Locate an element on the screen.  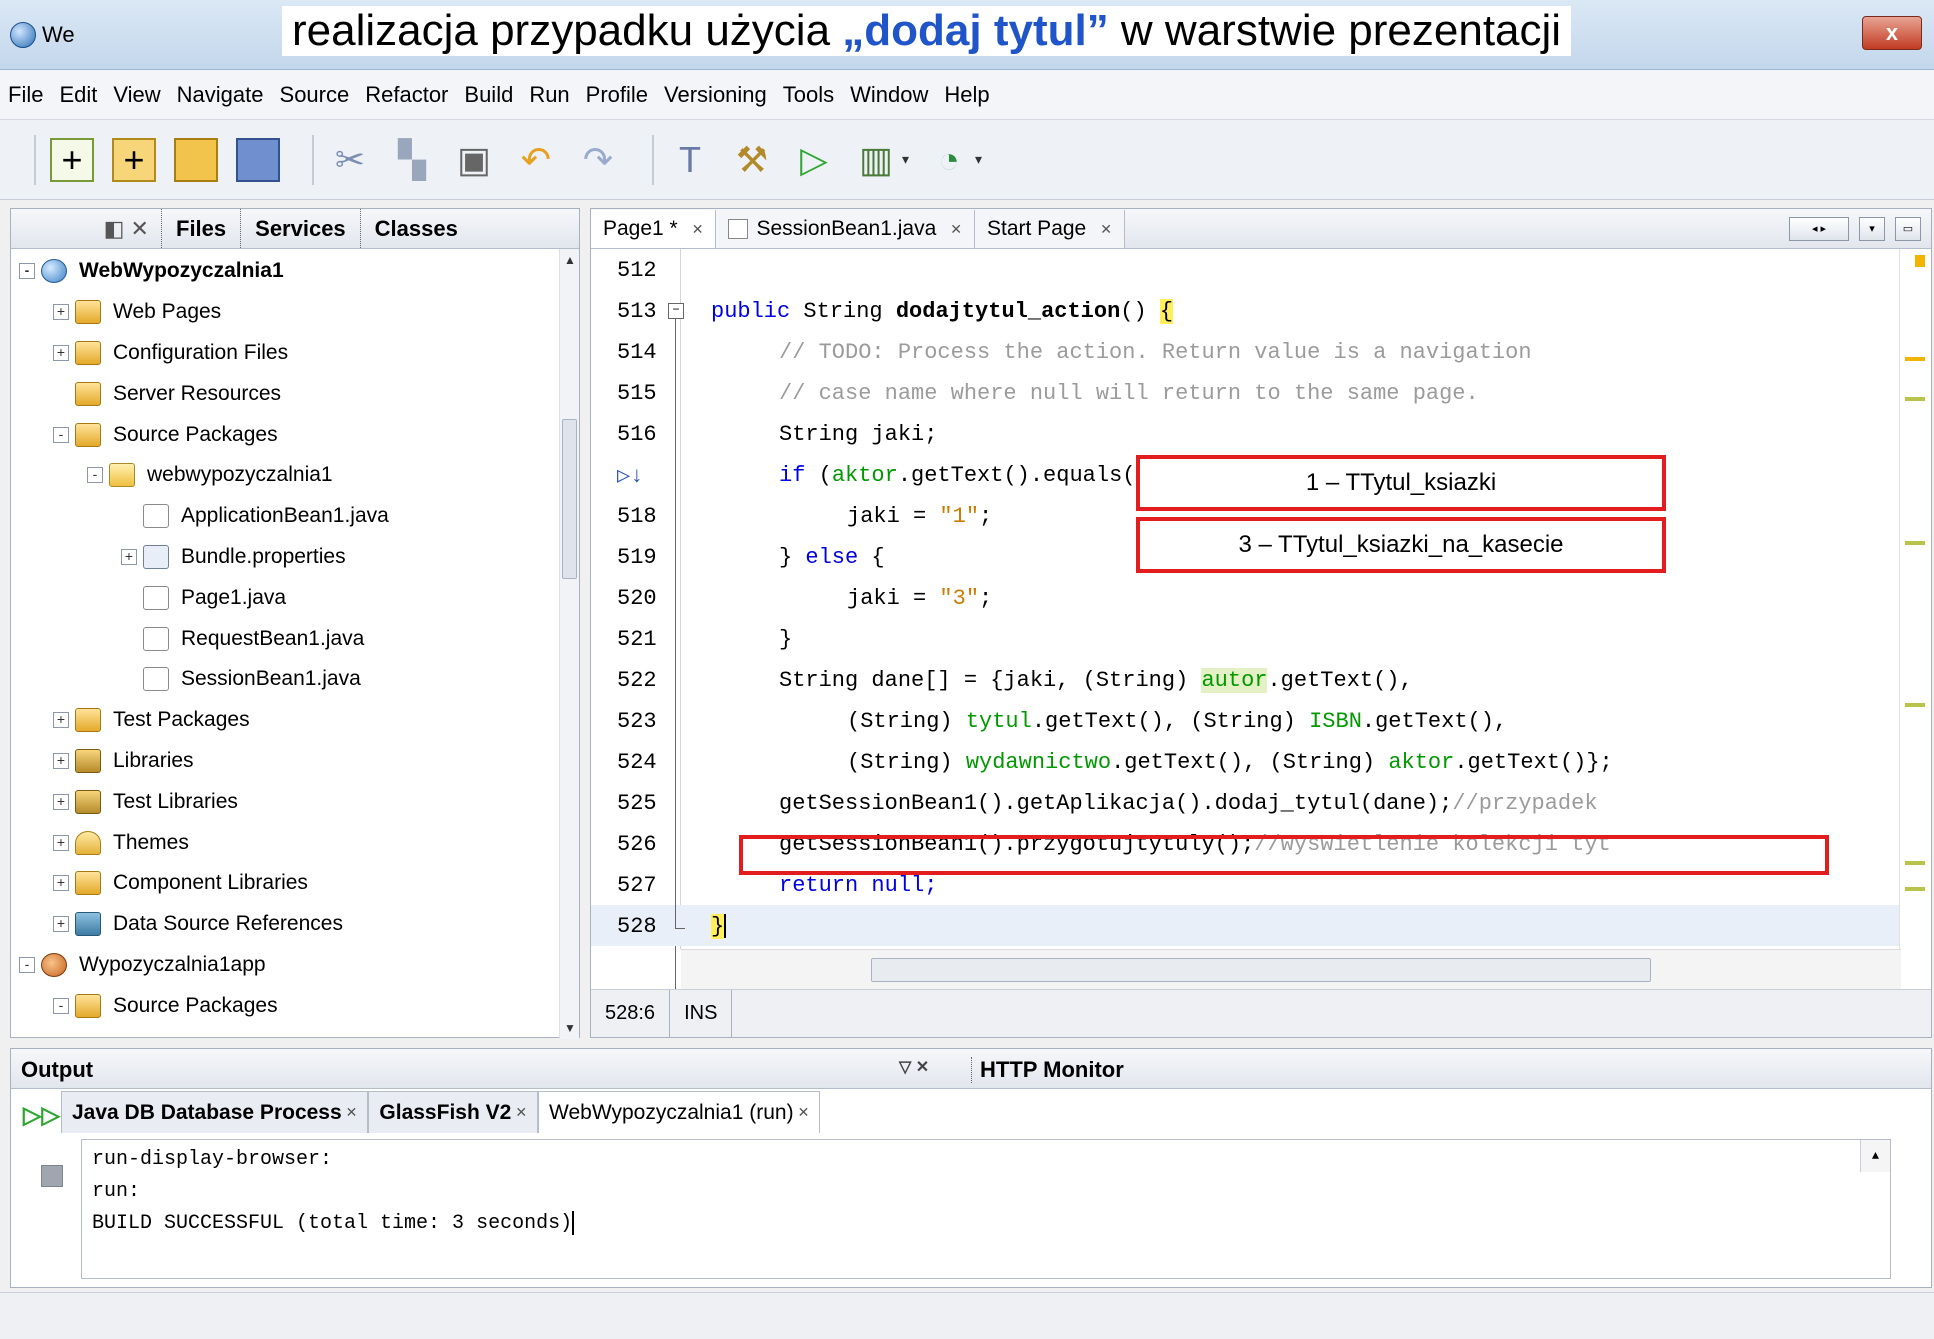
paste-icon: ▣ is located at coordinates (474, 160).